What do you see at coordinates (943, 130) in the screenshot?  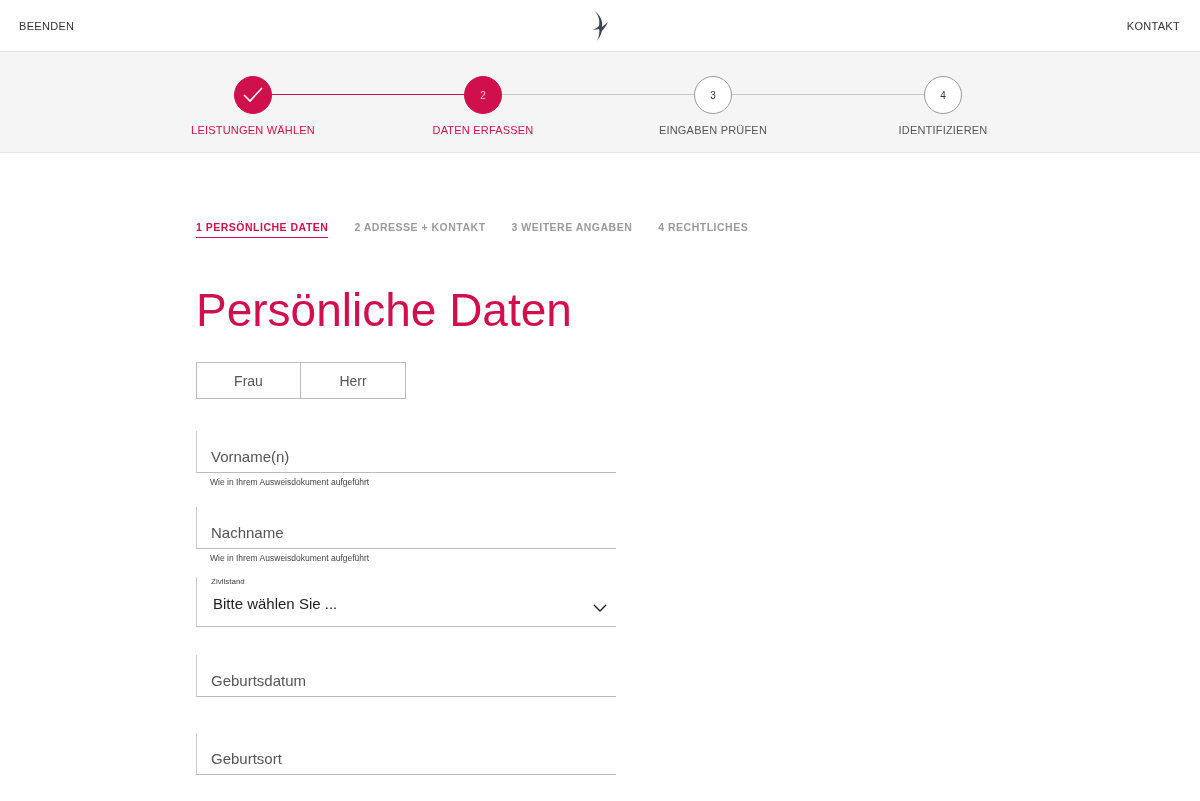 I see `step-label: IDENTIFIZIEREN` at bounding box center [943, 130].